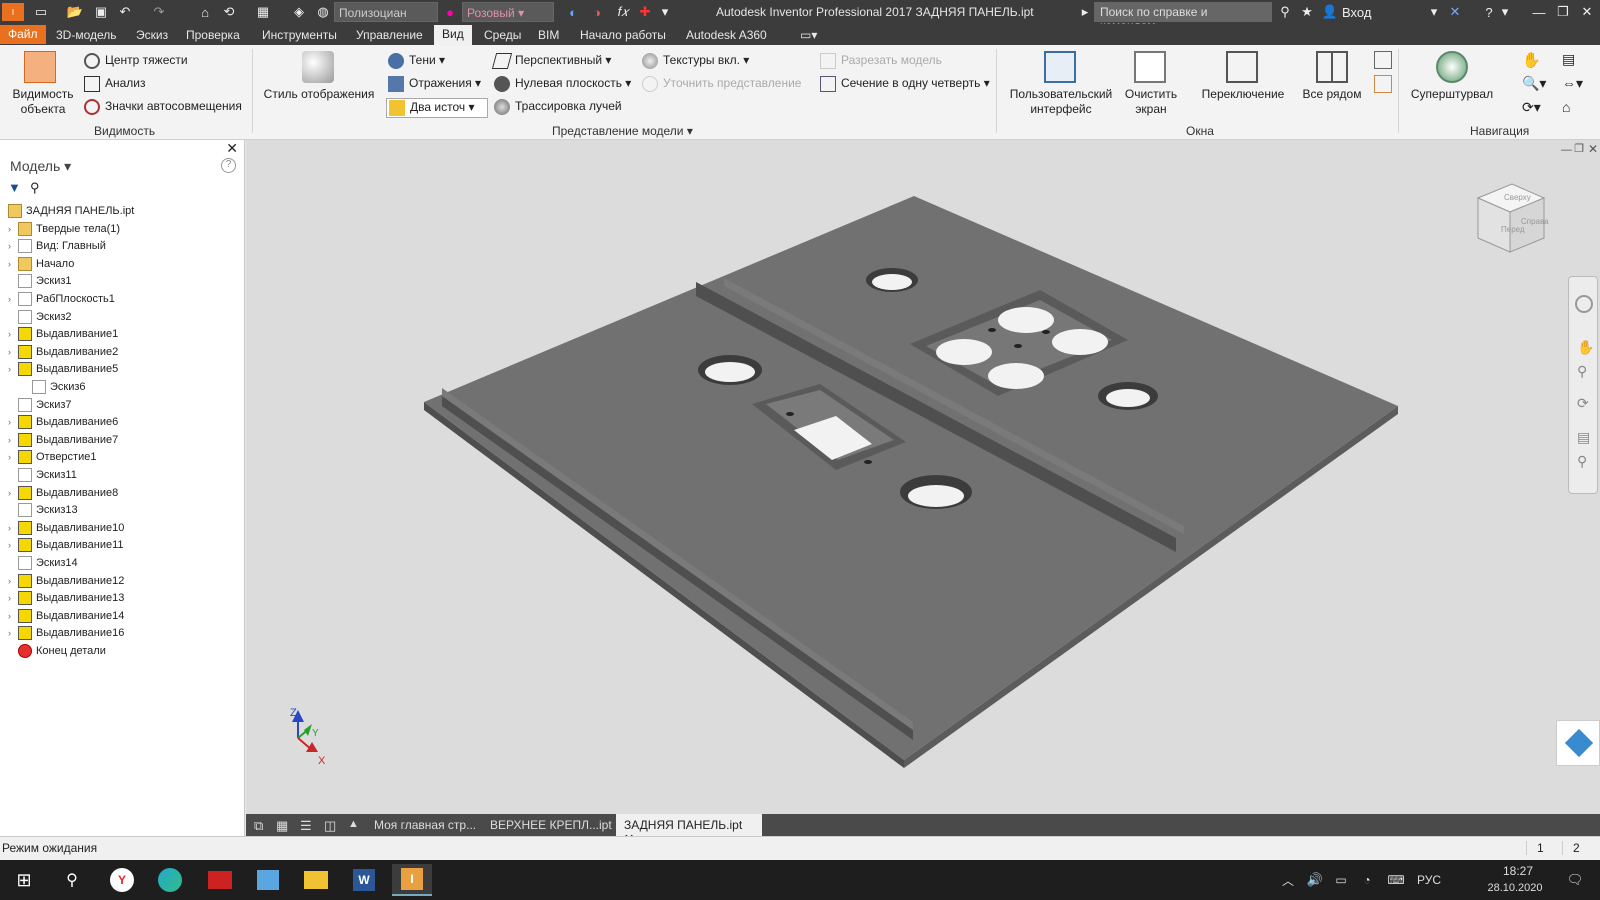  Describe the element at coordinates (645, 12) in the screenshot. I see `ucs-icon: ✚` at that location.